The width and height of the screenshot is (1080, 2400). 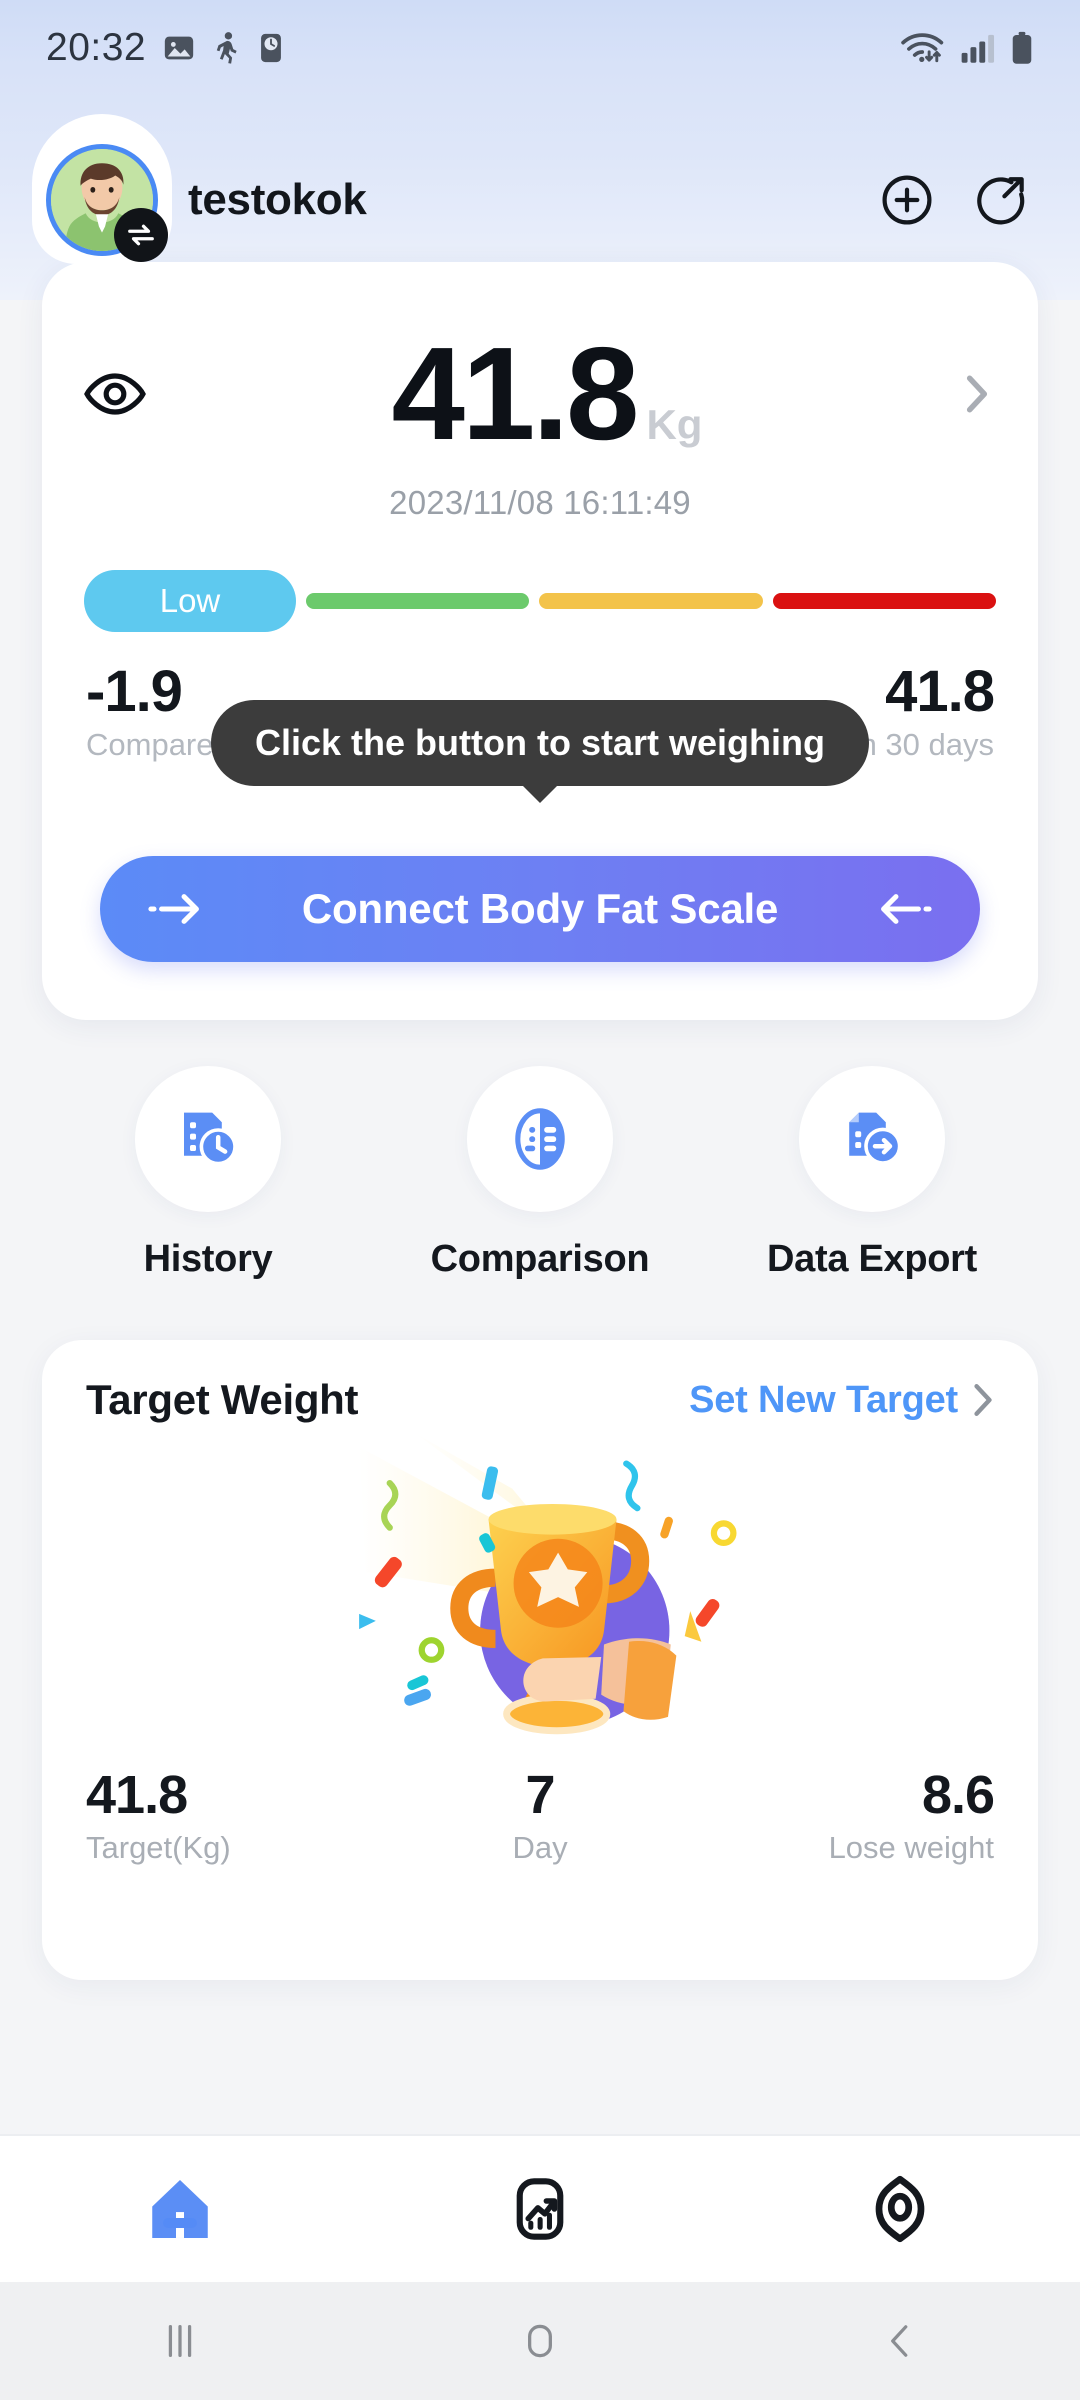 I want to click on sysnav-home-button, so click(x=540, y=2341).